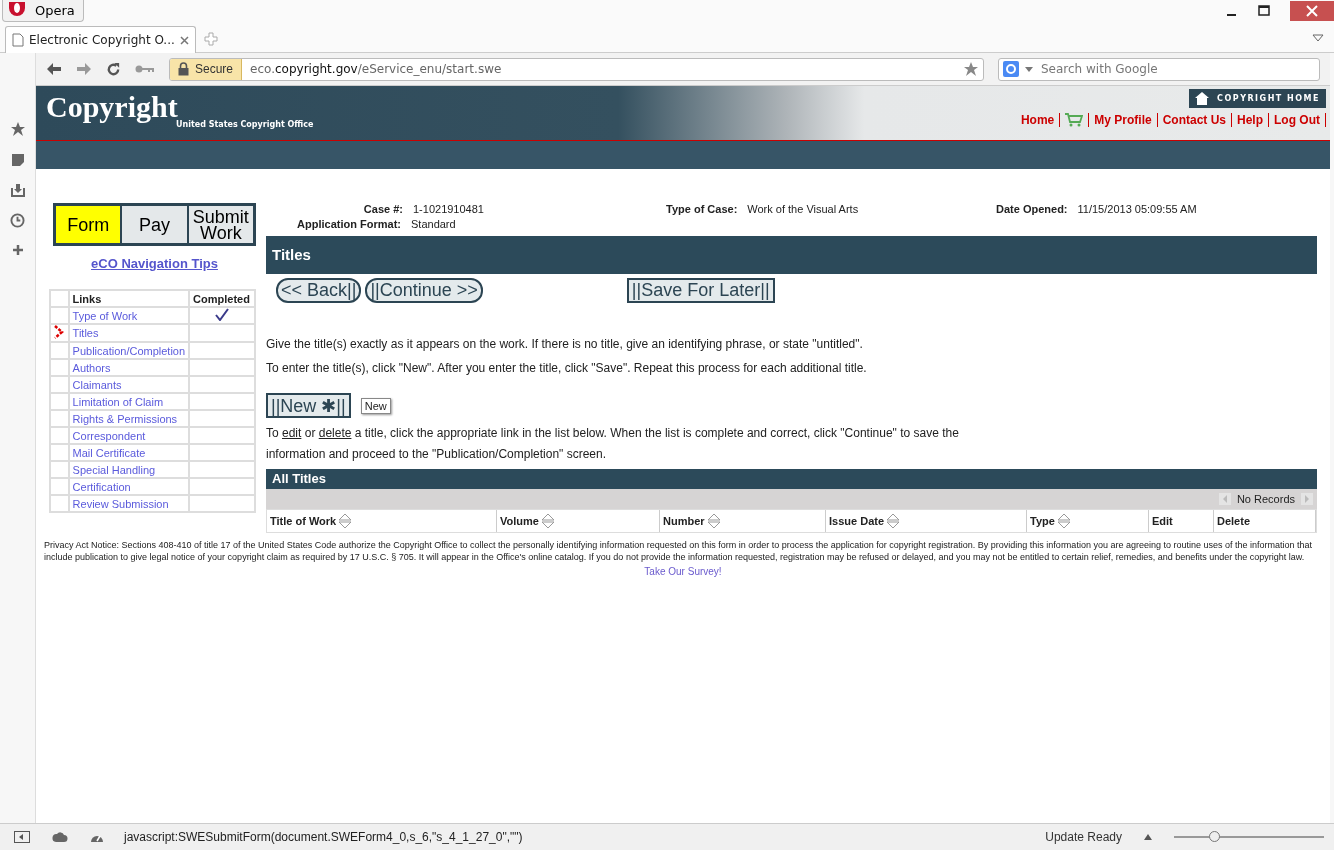  I want to click on update-status: Update Ready, so click(1083, 837).